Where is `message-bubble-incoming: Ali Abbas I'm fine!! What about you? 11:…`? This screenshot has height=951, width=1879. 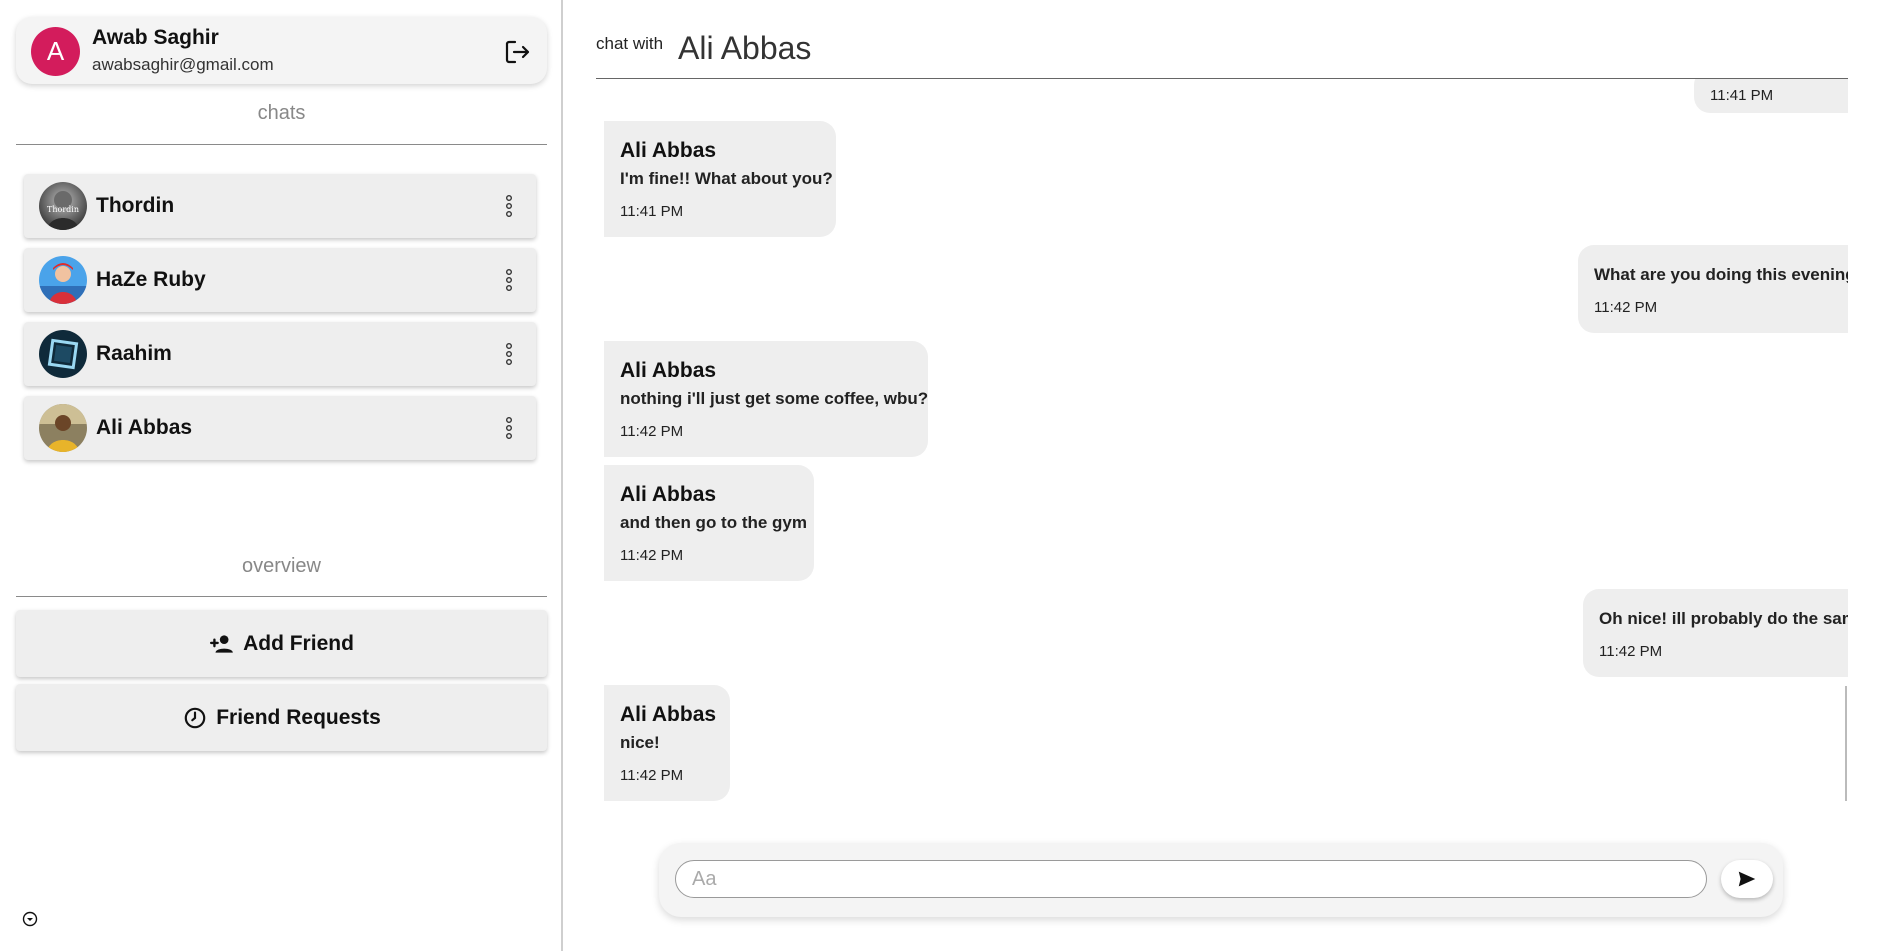 message-bubble-incoming: Ali Abbas I'm fine!! What about you? 11:… is located at coordinates (720, 179).